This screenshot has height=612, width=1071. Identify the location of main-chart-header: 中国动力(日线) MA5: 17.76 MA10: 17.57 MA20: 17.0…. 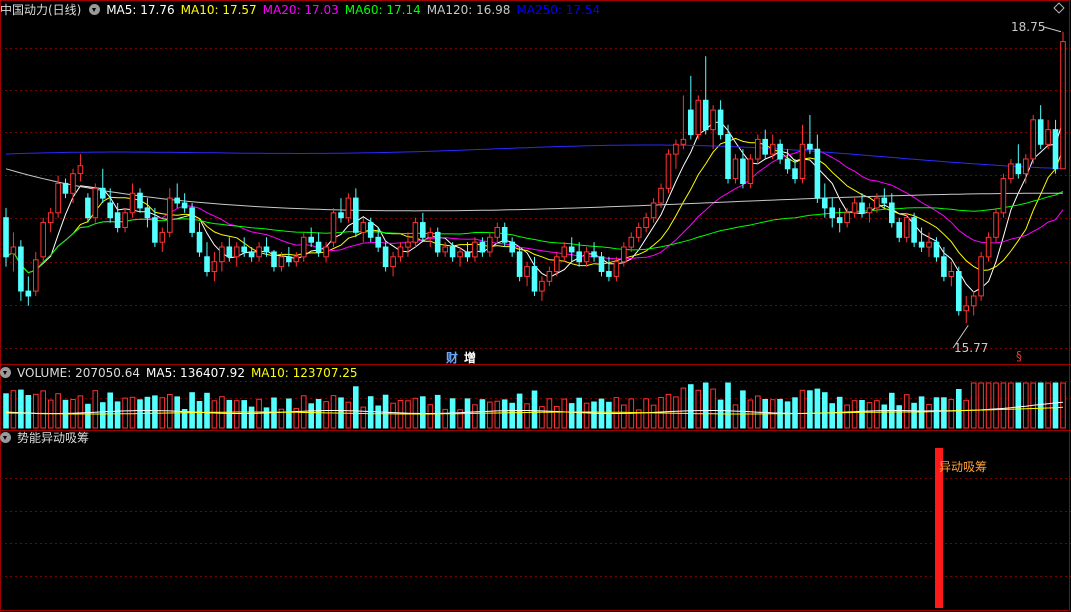
(306, 10).